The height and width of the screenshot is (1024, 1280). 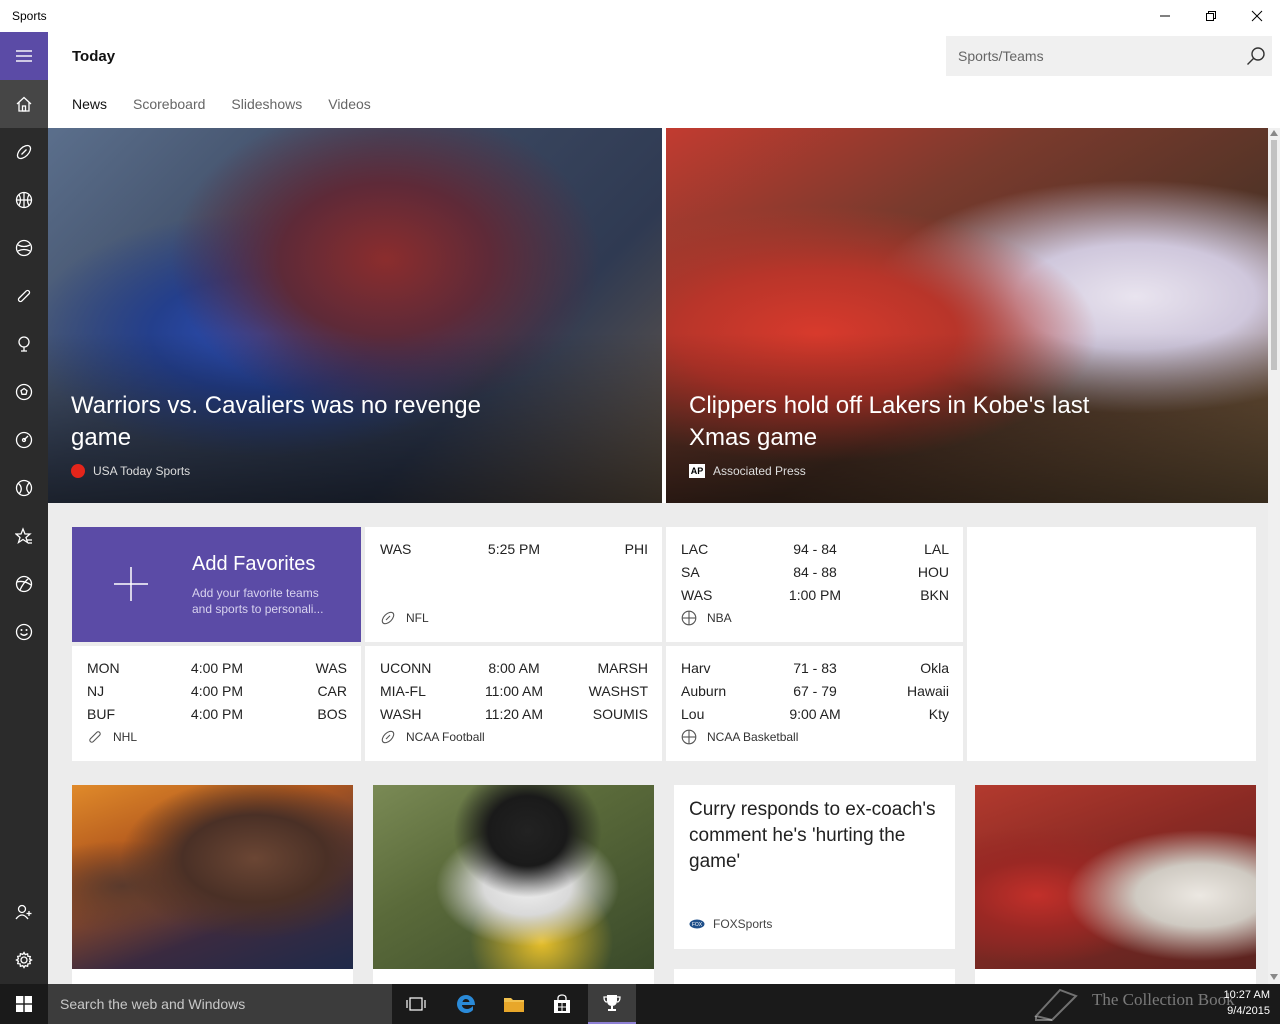 I want to click on golf-icon, so click(x=24, y=344).